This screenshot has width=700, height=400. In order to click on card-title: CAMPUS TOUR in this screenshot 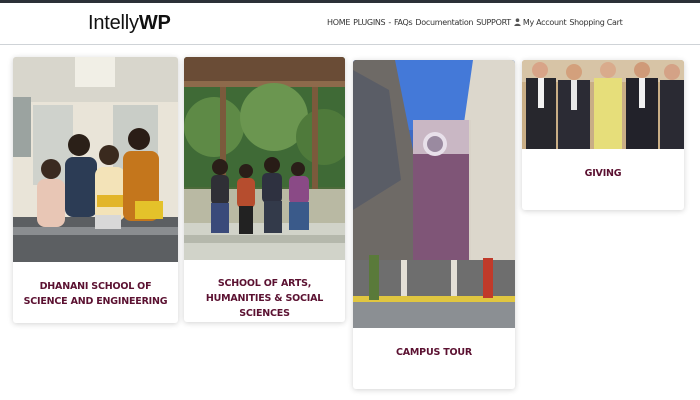, I will do `click(434, 352)`.